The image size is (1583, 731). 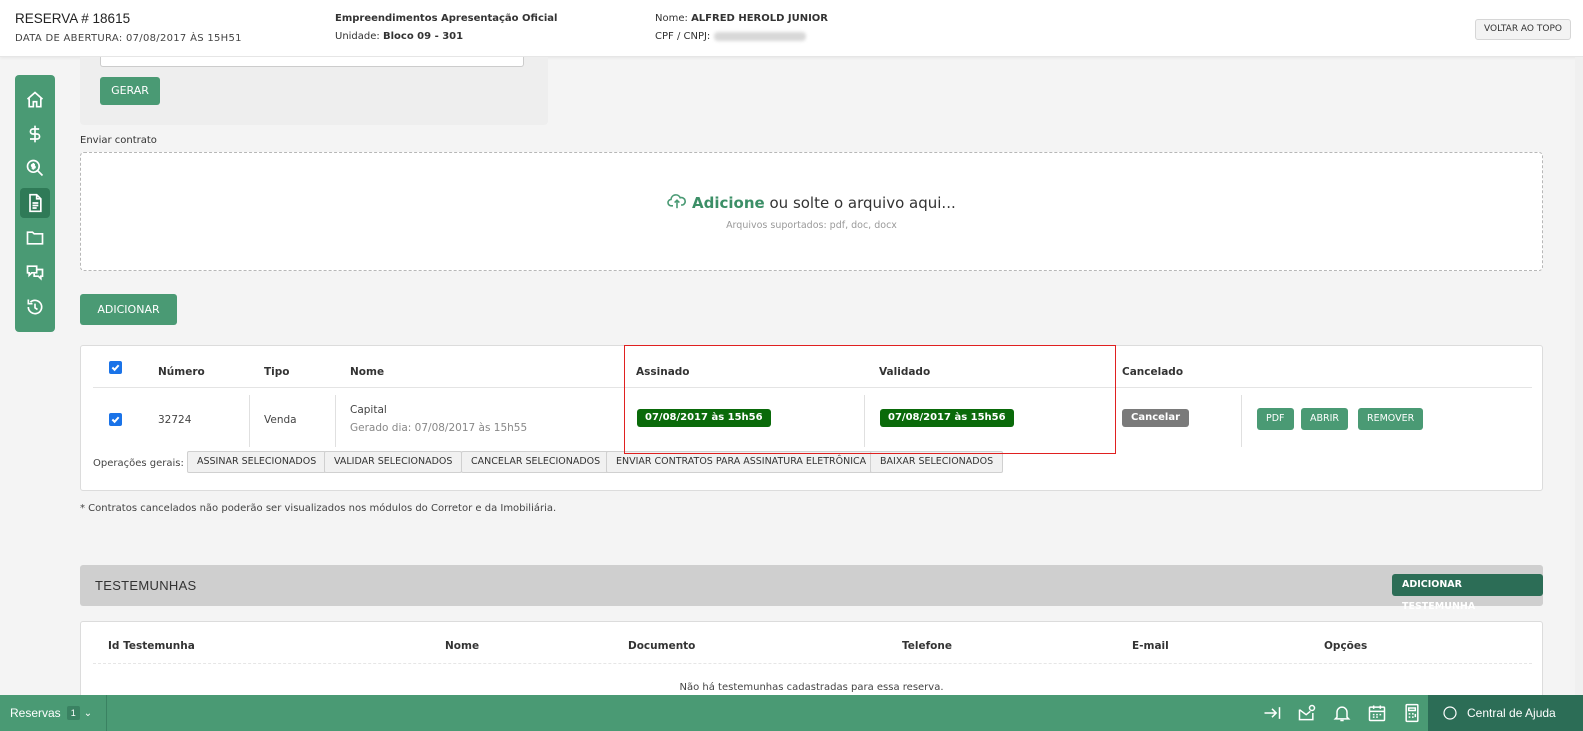 What do you see at coordinates (1275, 419) in the screenshot?
I see `pdf-button: PDF` at bounding box center [1275, 419].